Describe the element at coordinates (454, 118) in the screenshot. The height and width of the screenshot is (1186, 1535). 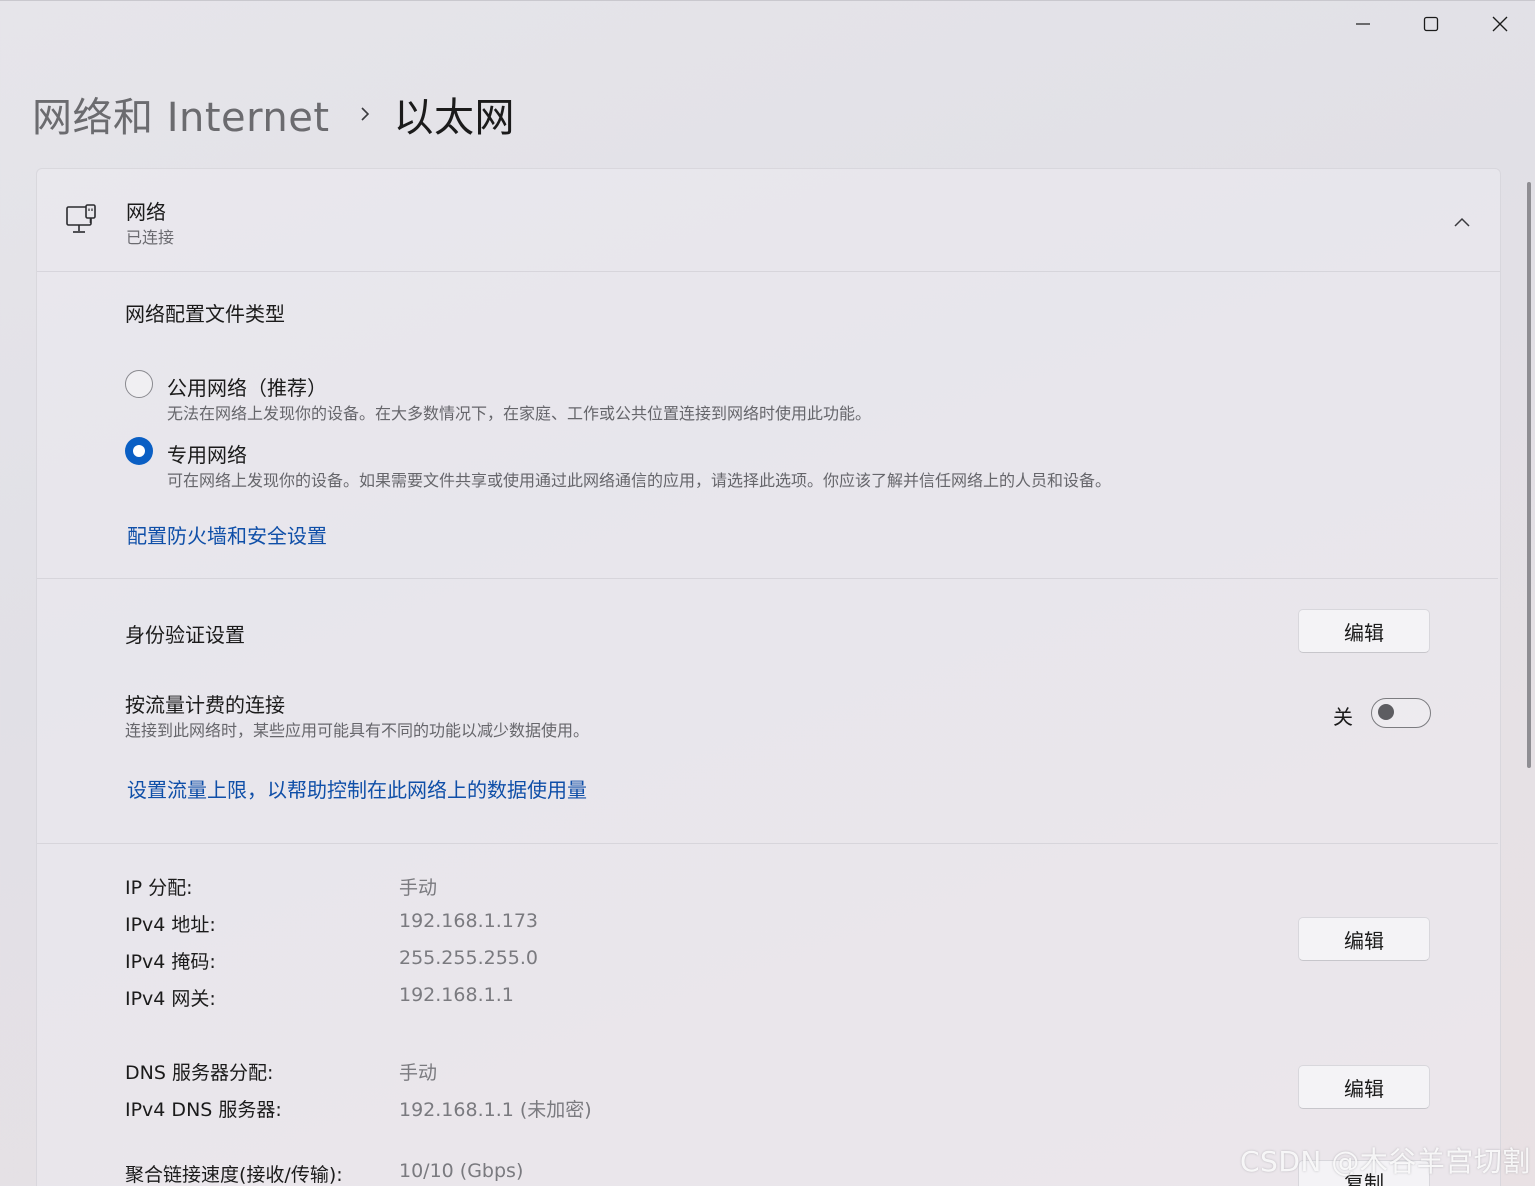
I see `page-title: 以太网` at that location.